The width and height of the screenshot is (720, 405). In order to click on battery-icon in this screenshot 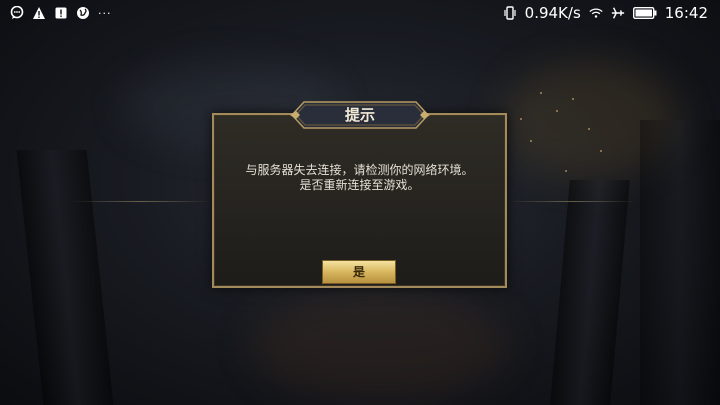, I will do `click(644, 13)`.